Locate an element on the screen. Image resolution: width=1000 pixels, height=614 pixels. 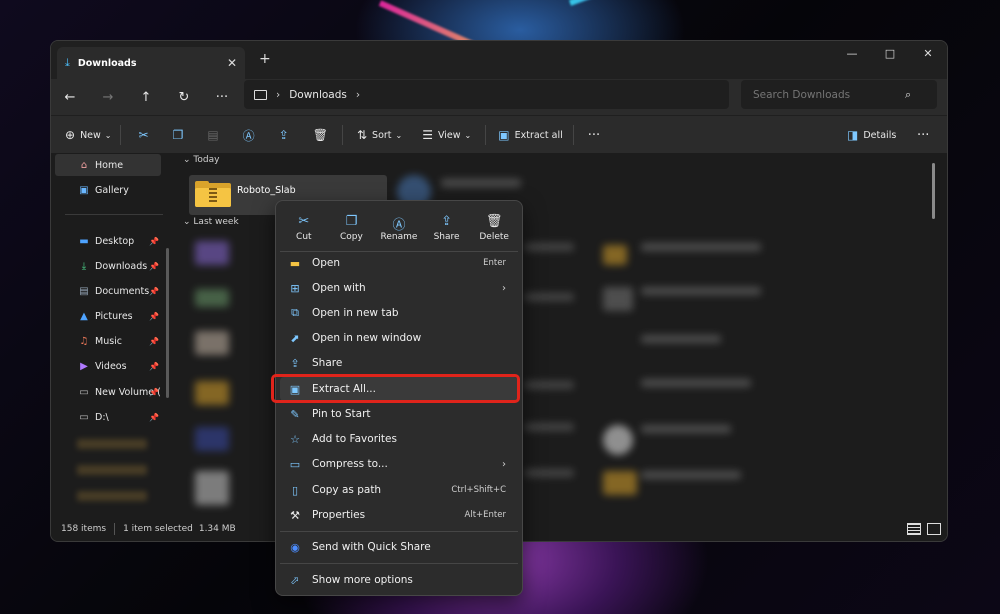
group-header-today: ⌄ Today is located at coordinates (201, 160).